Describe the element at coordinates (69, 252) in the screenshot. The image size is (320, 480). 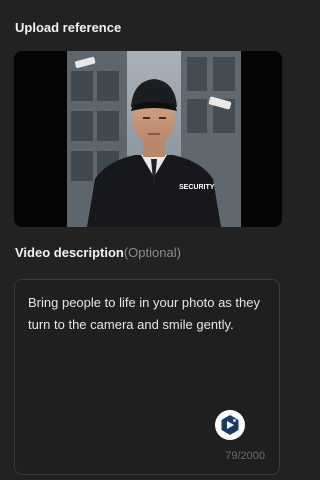
I see `video-description-label: Video description` at that location.